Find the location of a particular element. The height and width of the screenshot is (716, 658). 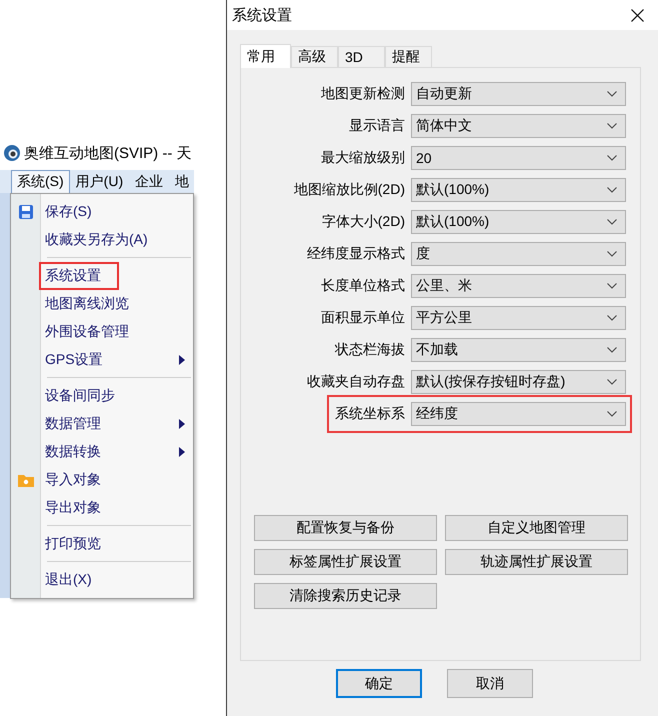

setting-label: 系统坐标系 is located at coordinates (370, 414).